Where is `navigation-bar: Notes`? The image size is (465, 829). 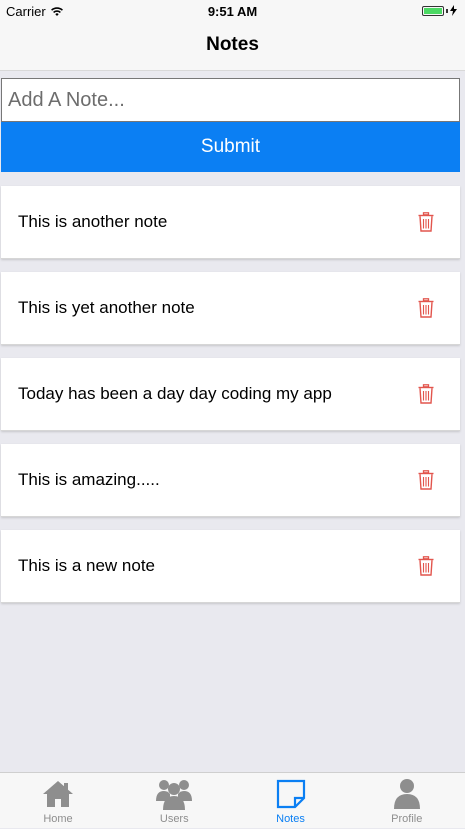 navigation-bar: Notes is located at coordinates (232, 46).